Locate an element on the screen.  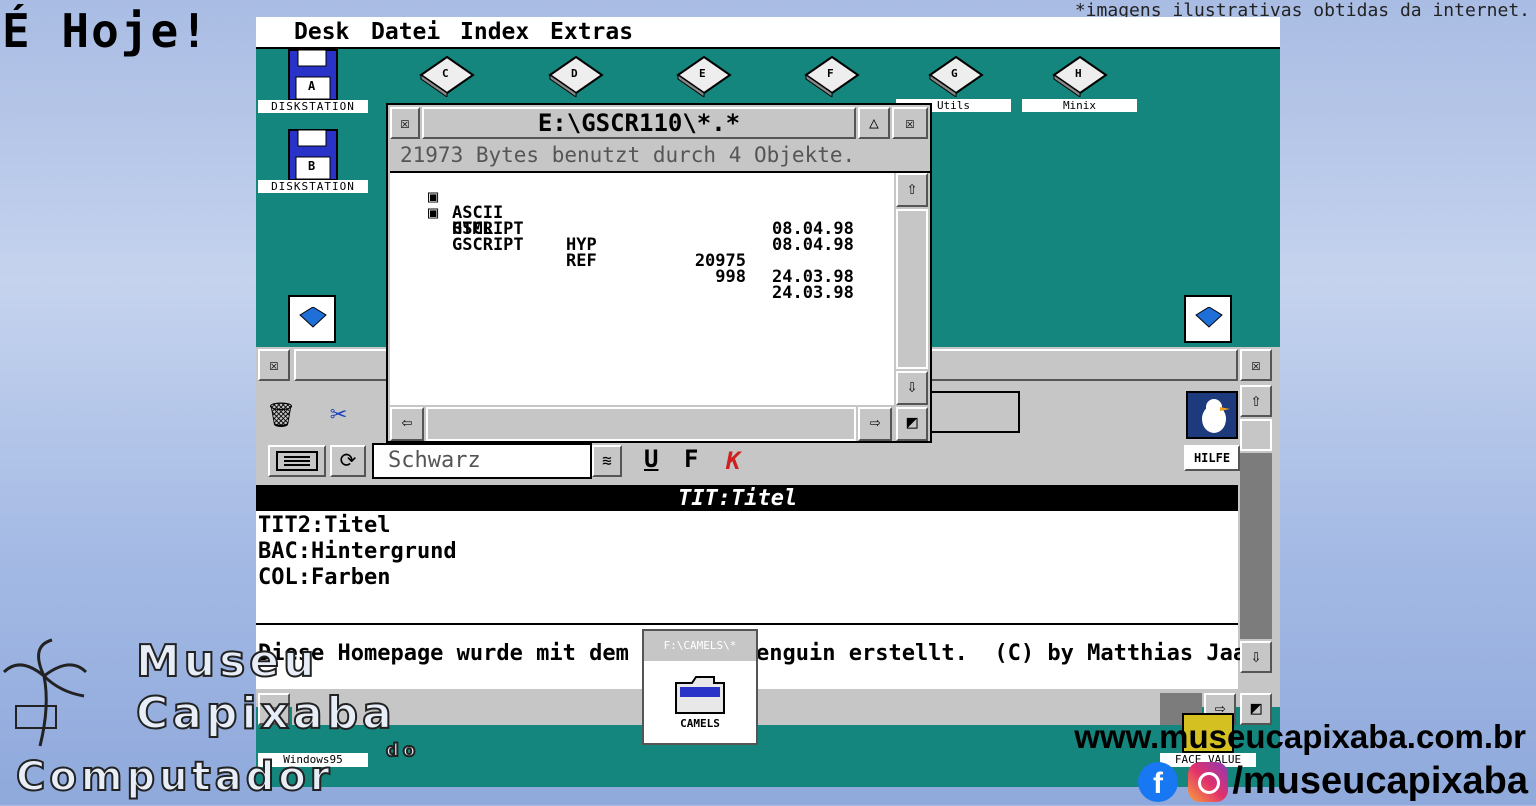
museum-logo: Museu Capixaba do Computador is located at coordinates (235, 719).